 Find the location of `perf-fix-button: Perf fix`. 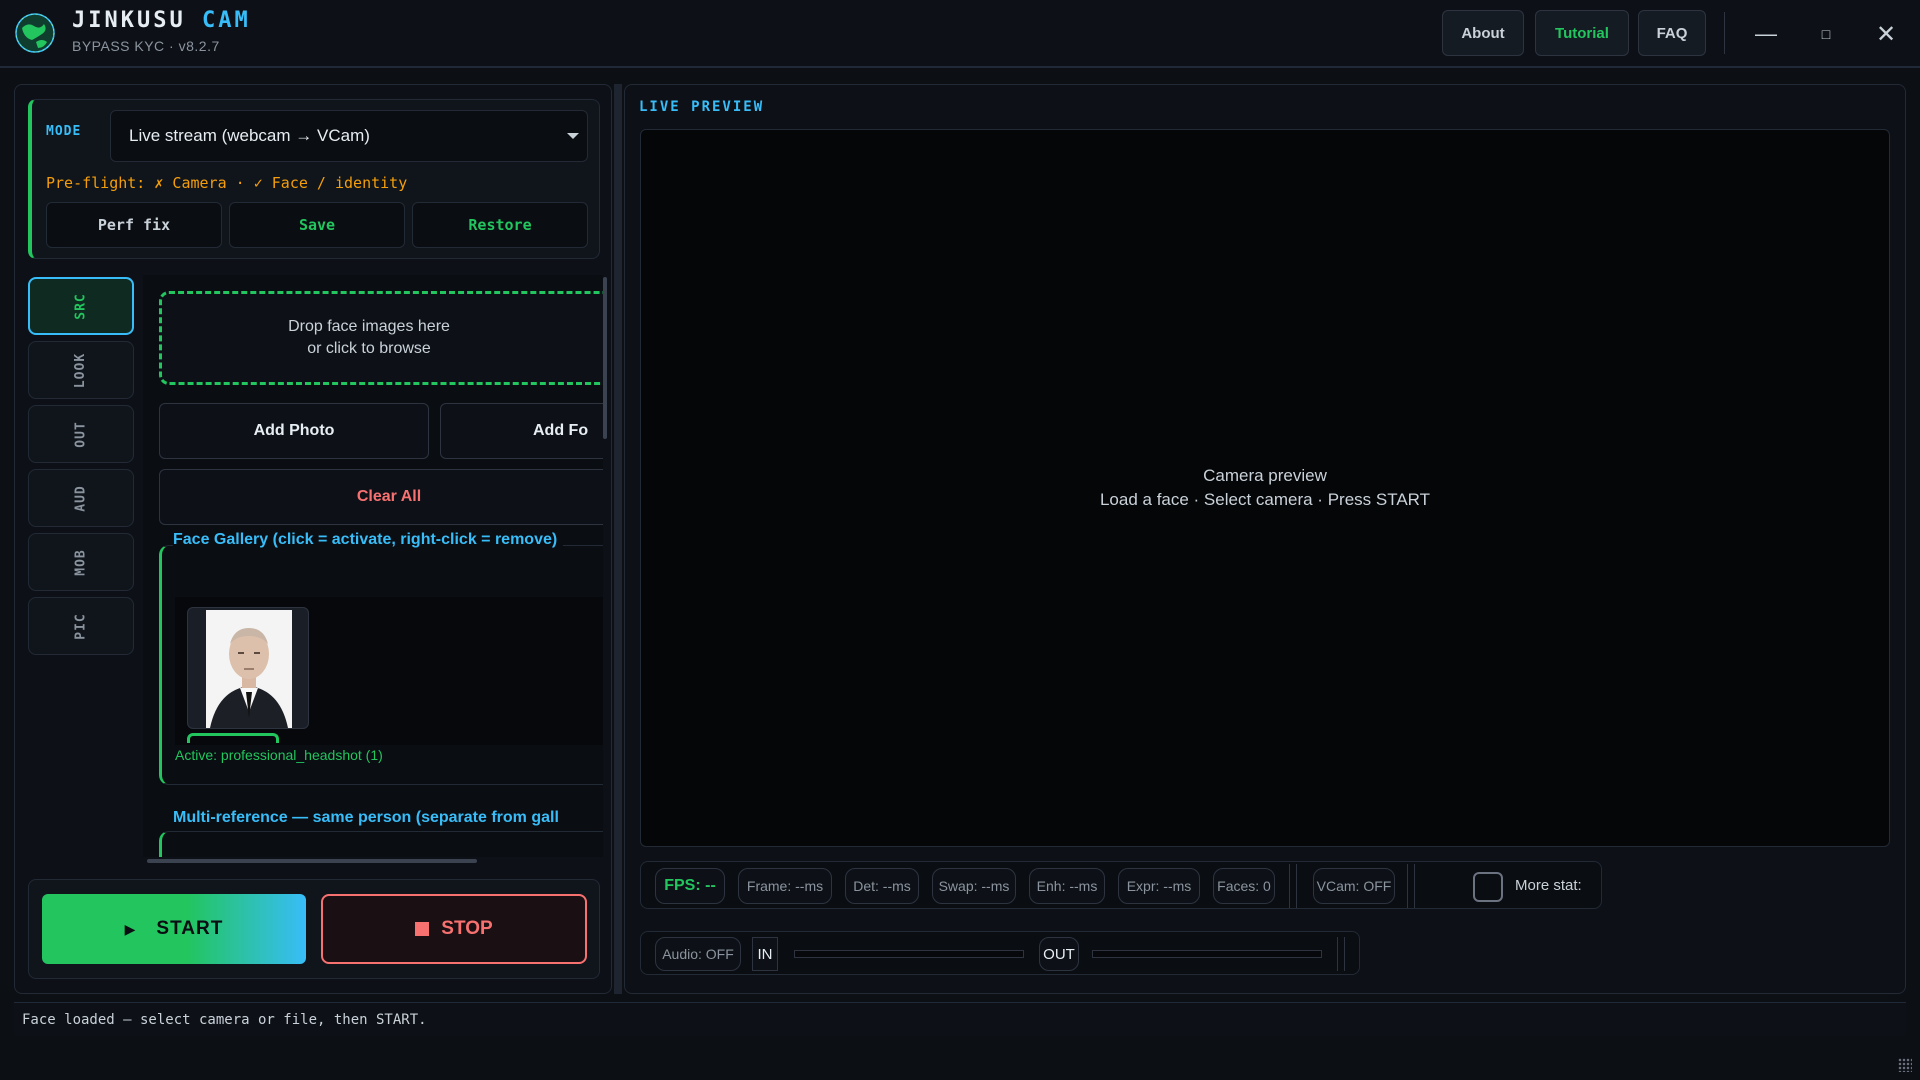

perf-fix-button: Perf fix is located at coordinates (134, 225).